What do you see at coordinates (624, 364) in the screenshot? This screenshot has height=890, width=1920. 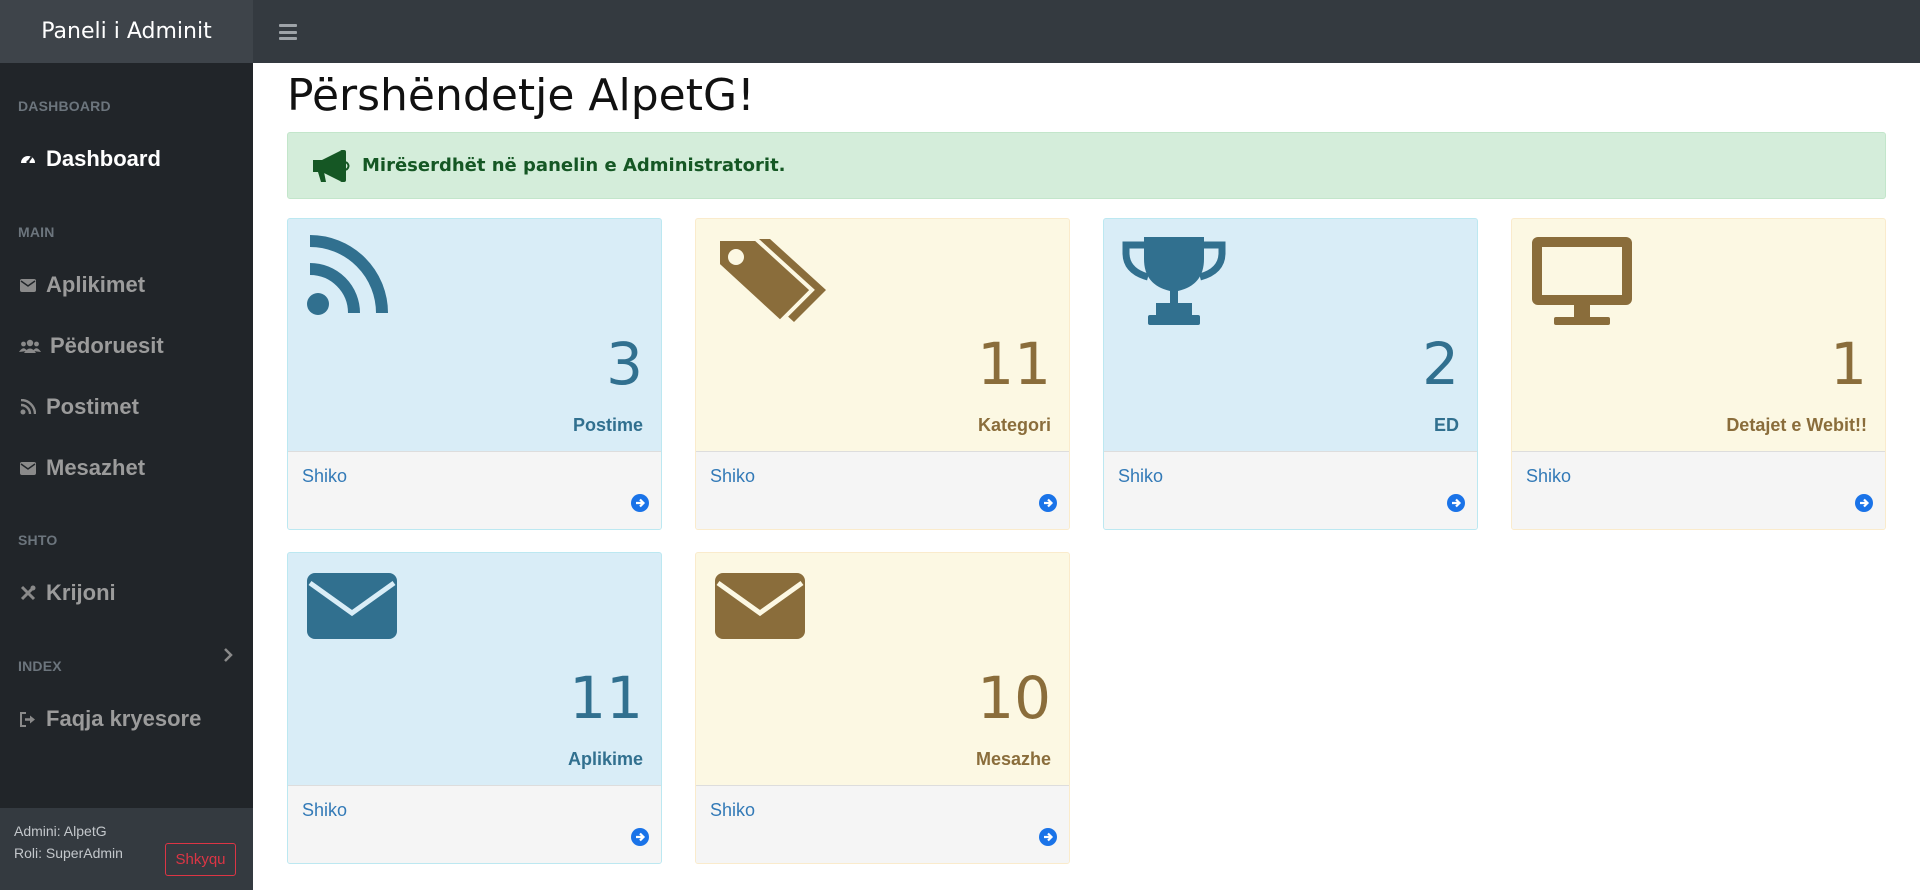 I see `stat-count: 3` at bounding box center [624, 364].